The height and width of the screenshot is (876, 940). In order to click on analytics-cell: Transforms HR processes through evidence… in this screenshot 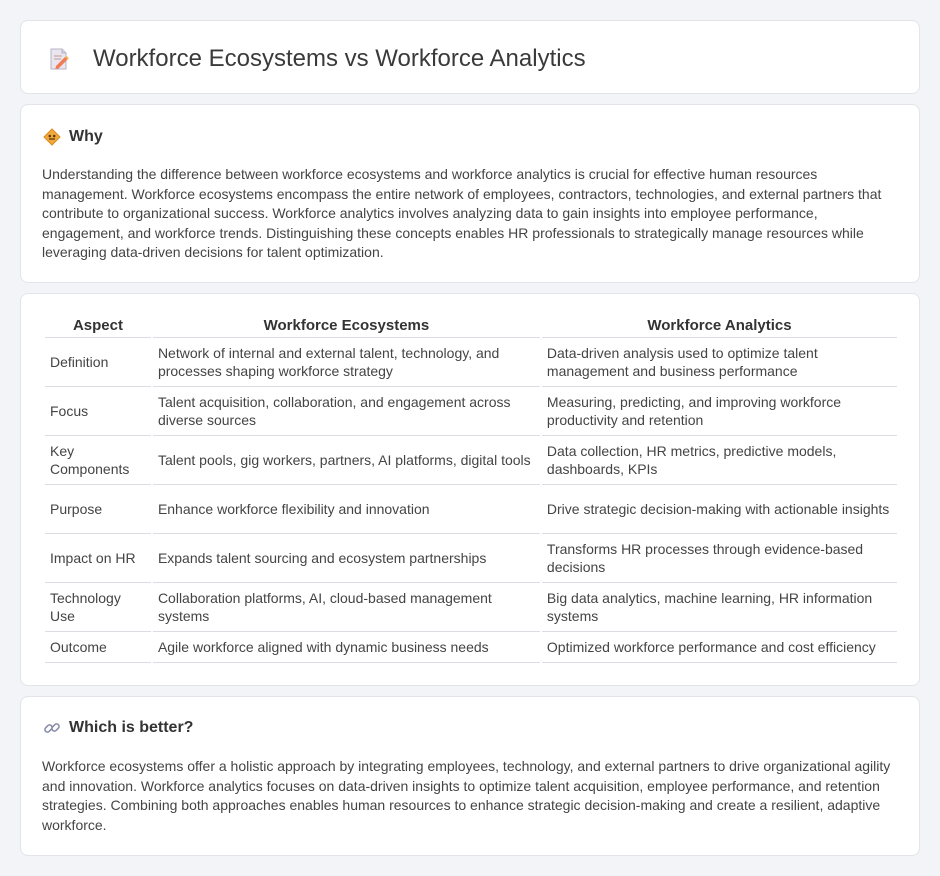, I will do `click(719, 558)`.